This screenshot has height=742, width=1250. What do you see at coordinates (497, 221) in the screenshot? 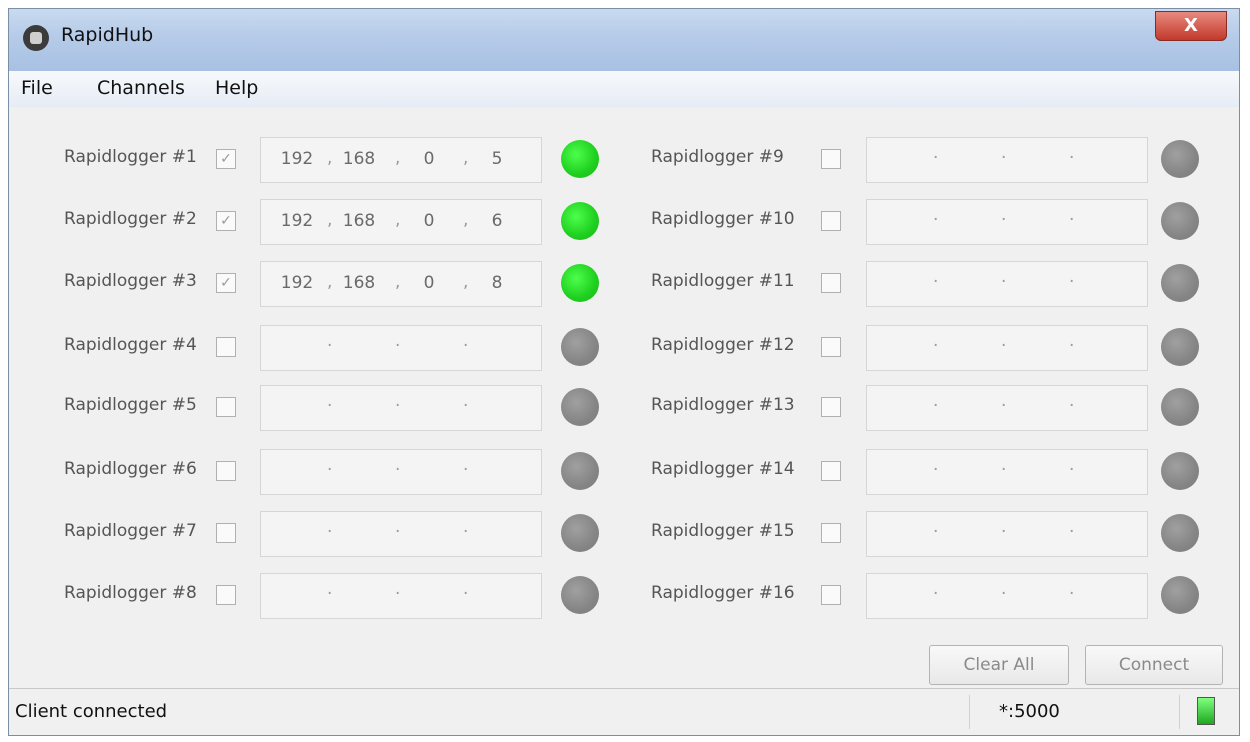
I see `ip-octet: 6` at bounding box center [497, 221].